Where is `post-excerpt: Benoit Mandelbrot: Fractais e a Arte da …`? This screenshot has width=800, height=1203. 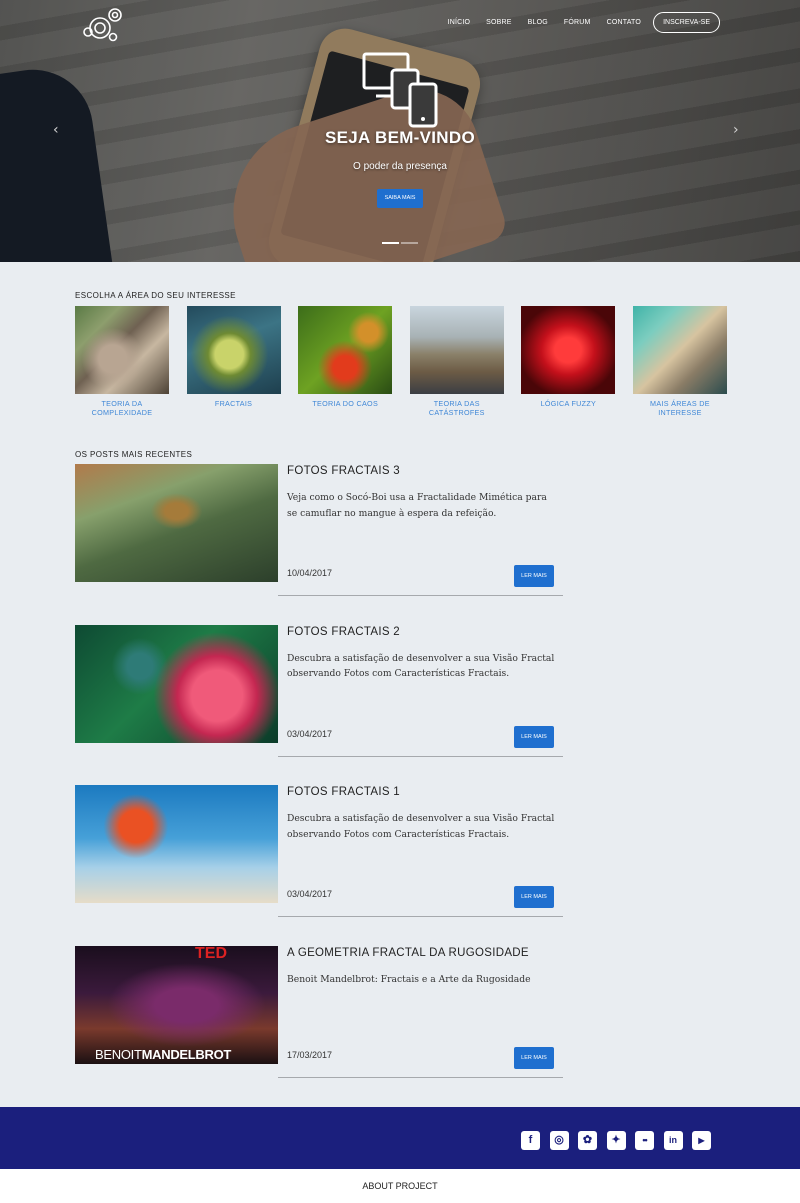
post-excerpt: Benoit Mandelbrot: Fractais e a Arte da … is located at coordinates (409, 979).